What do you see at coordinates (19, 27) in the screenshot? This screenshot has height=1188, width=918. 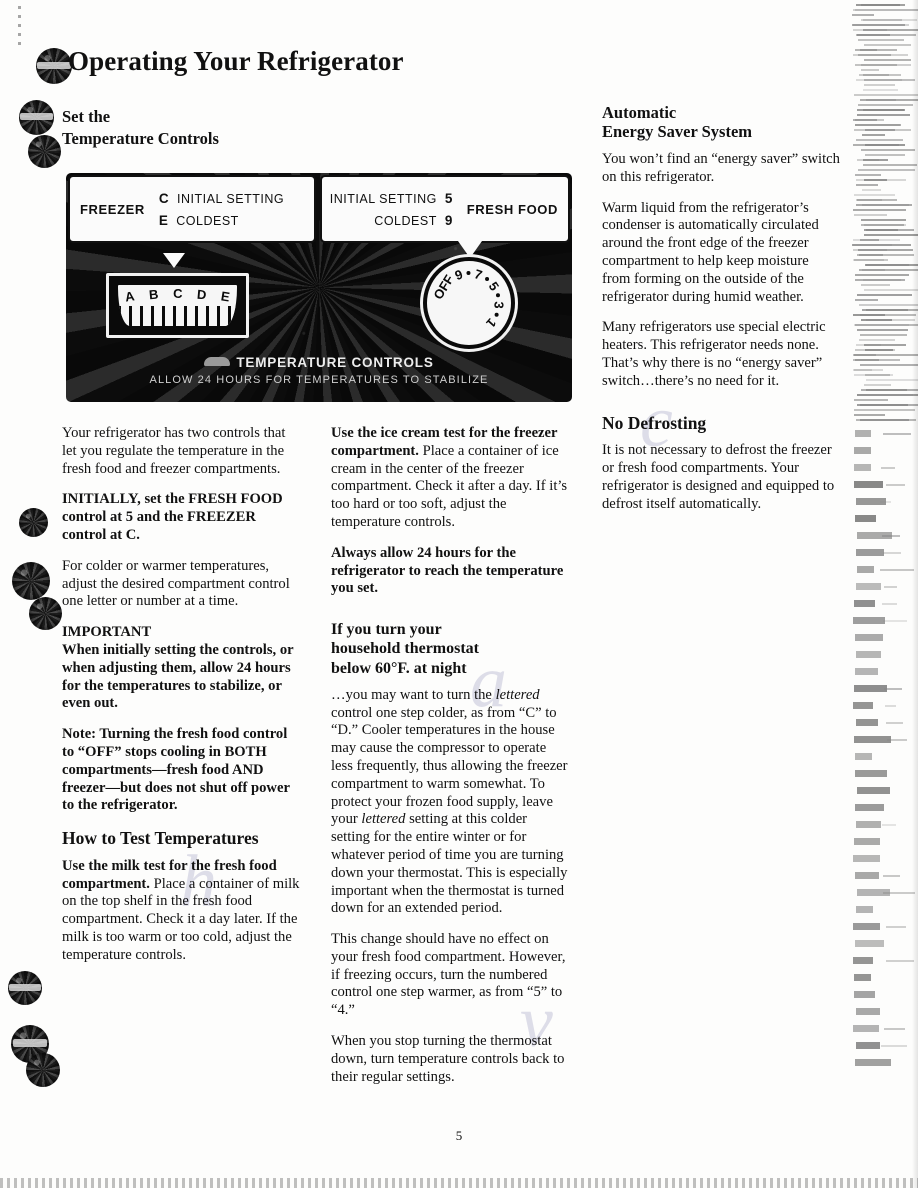 I see `scan-fleck` at bounding box center [19, 27].